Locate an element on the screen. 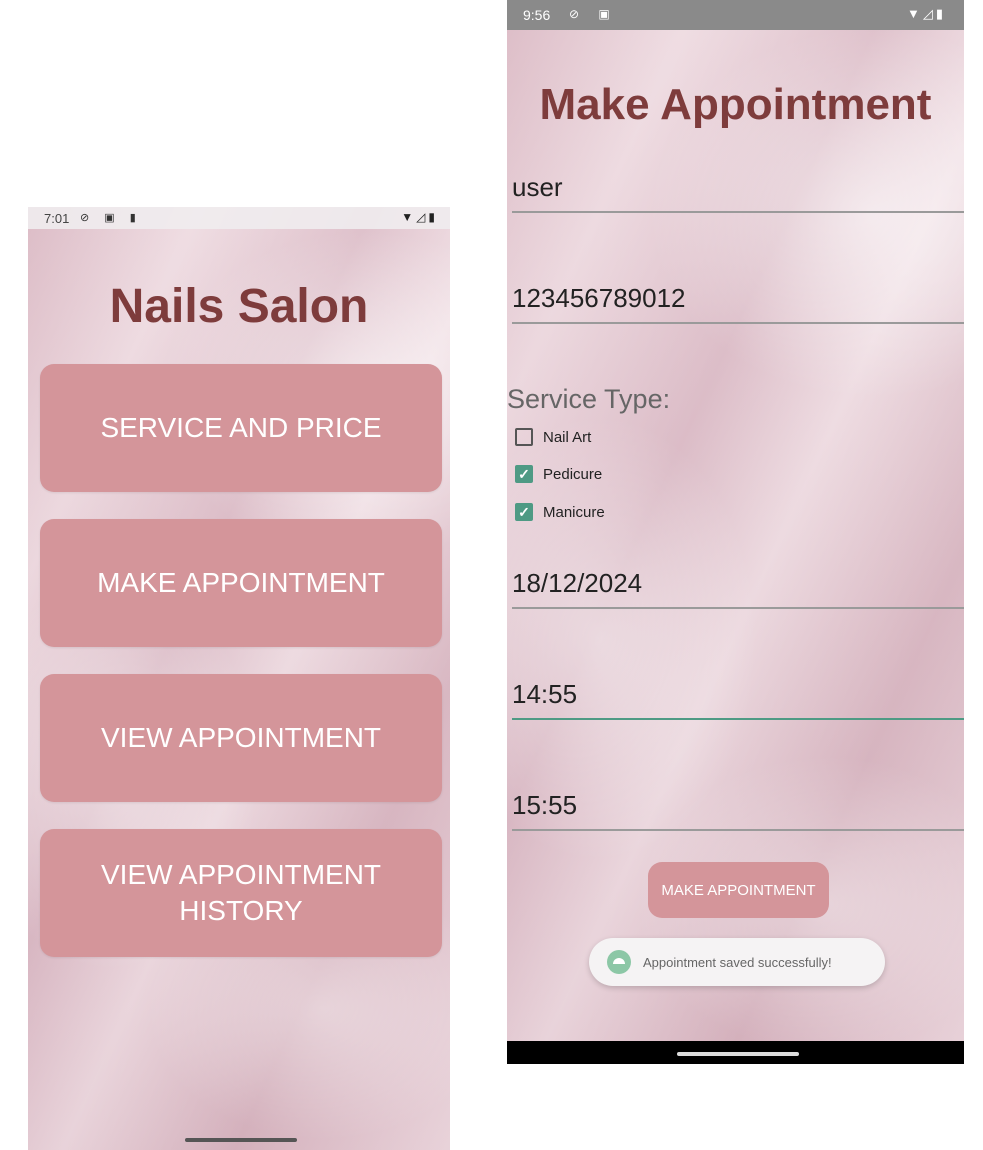  navigation-bar is located at coordinates (735, 1052).